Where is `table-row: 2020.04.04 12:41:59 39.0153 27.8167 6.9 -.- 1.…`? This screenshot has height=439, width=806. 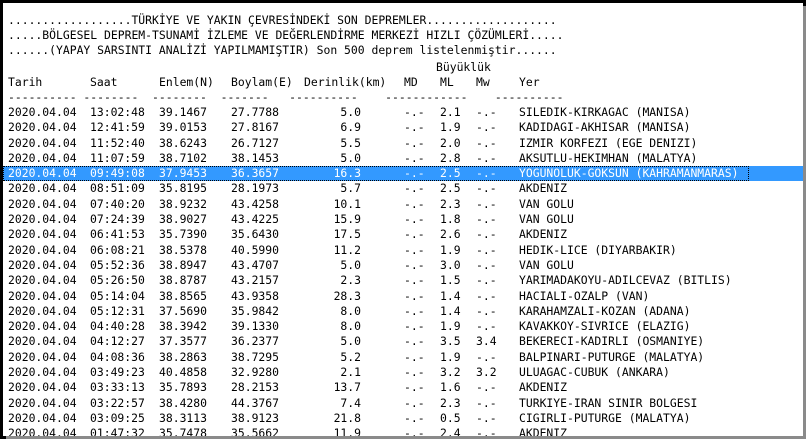 table-row: 2020.04.04 12:41:59 39.0153 27.8167 6.9 -.- 1.… is located at coordinates (403, 127).